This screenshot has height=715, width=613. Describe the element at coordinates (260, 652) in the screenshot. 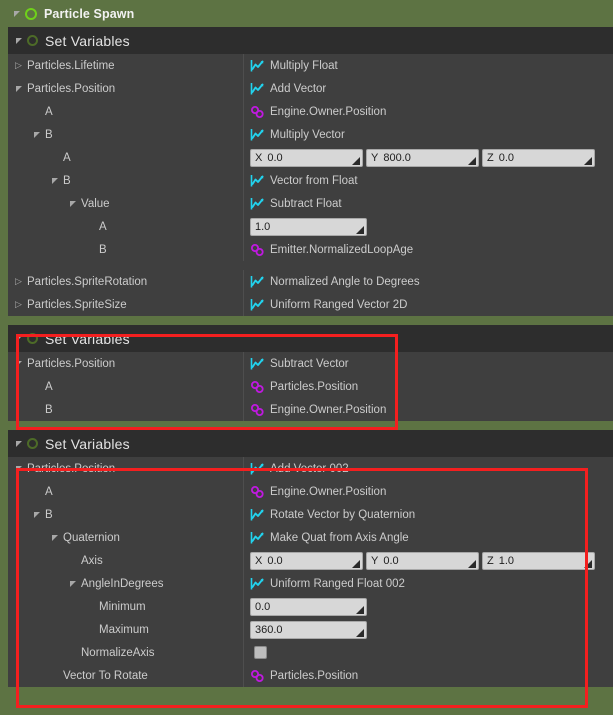

I see `normalize-axis-checkbox` at that location.